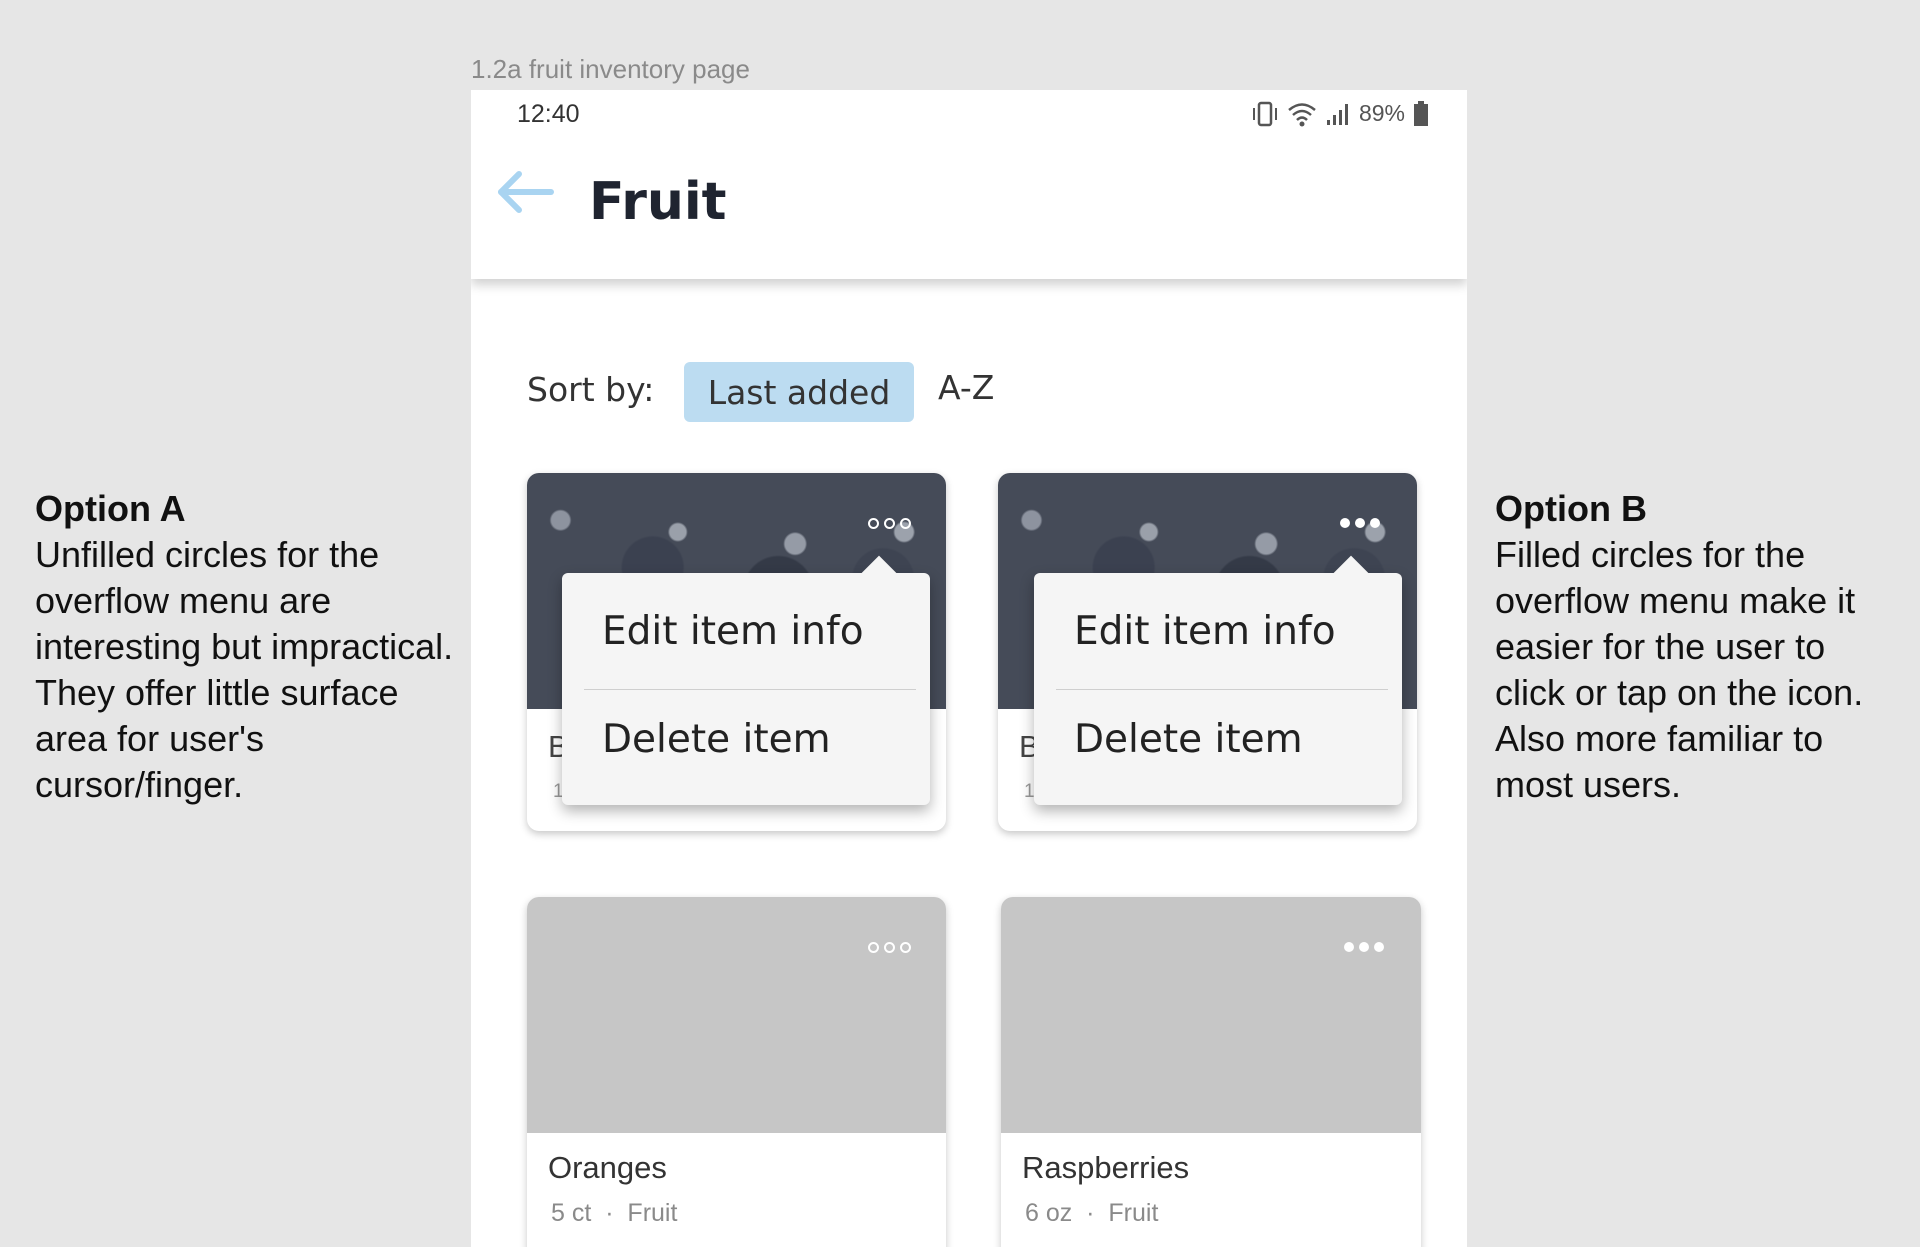 This screenshot has height=1247, width=1920. What do you see at coordinates (610, 69) in the screenshot?
I see `frame-label: 1.2a fruit inventory page` at bounding box center [610, 69].